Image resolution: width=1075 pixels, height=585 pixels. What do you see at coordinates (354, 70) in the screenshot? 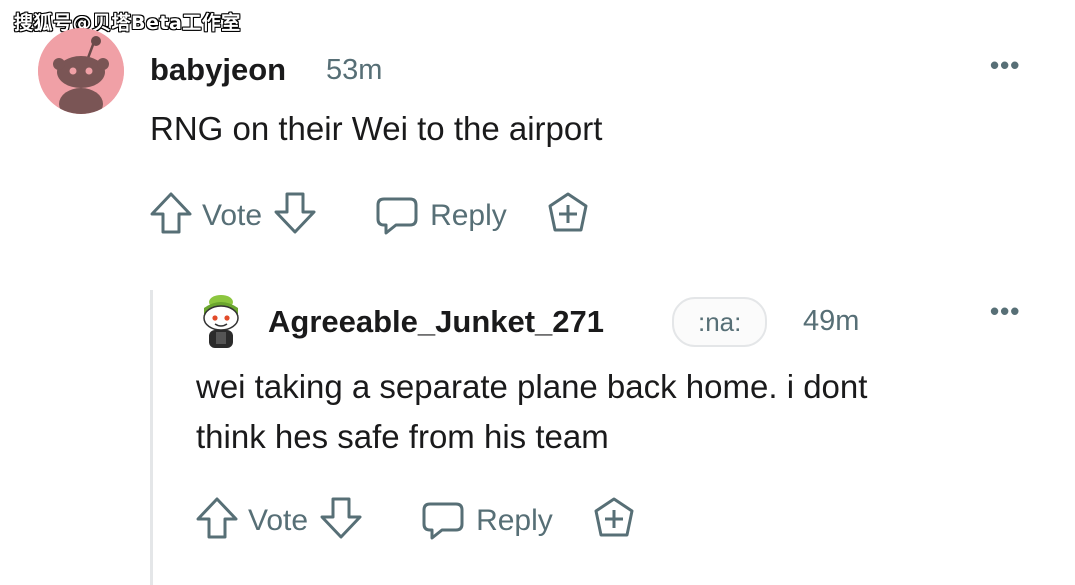
I see `comment-timestamp: 53m` at bounding box center [354, 70].